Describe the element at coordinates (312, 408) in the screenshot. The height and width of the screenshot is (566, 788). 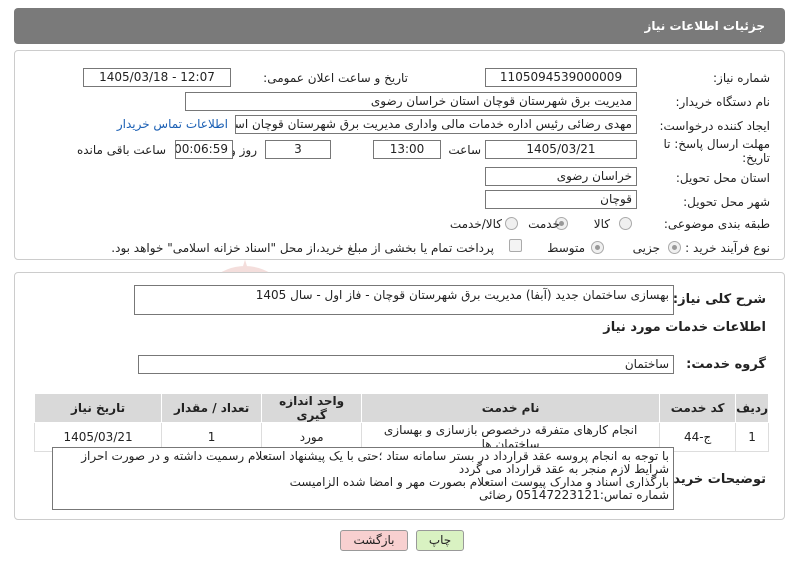
I see `col-unit: واحد اندازه گیری` at that location.